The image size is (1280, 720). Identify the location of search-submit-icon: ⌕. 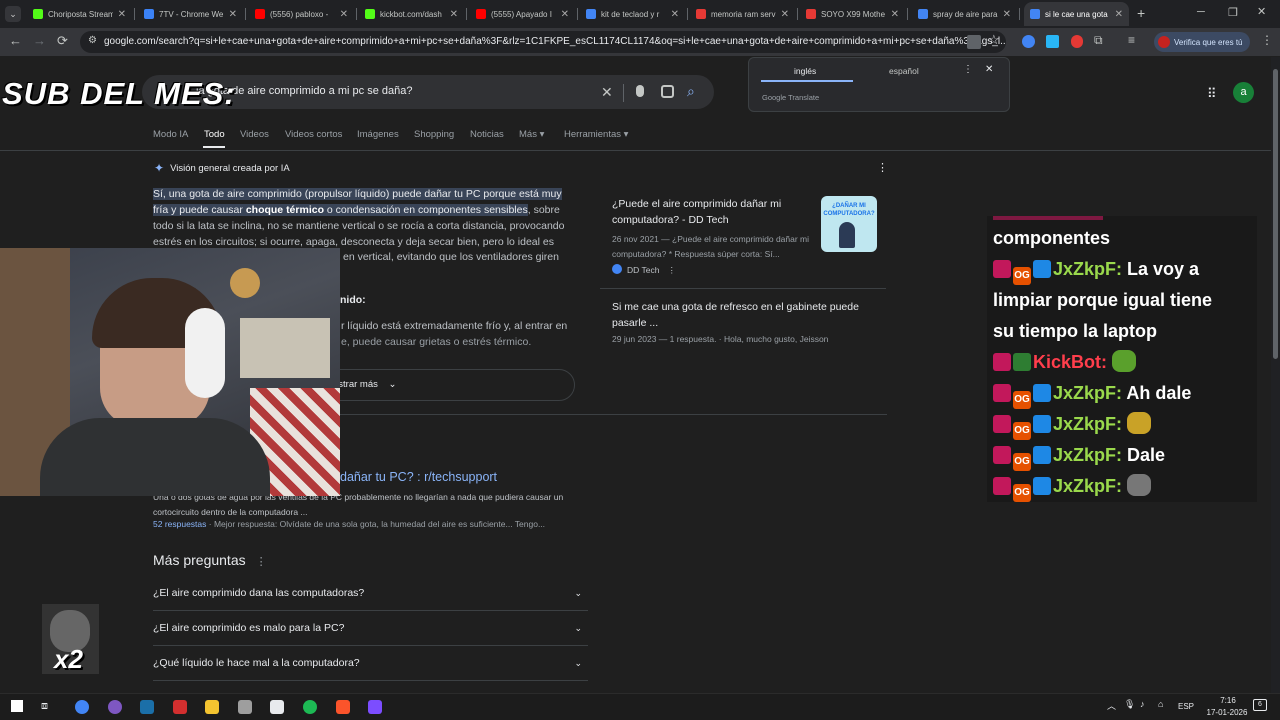
(691, 91).